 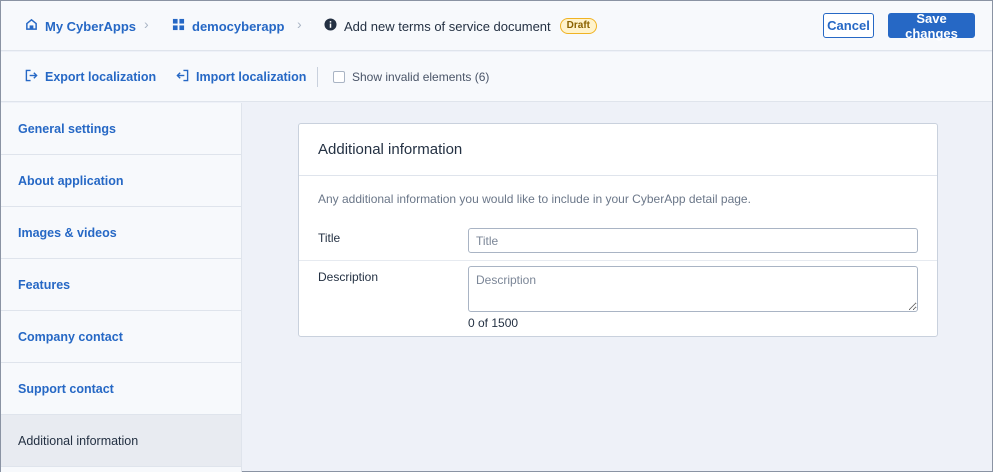 I want to click on import-localization-button: Import localization, so click(x=241, y=77).